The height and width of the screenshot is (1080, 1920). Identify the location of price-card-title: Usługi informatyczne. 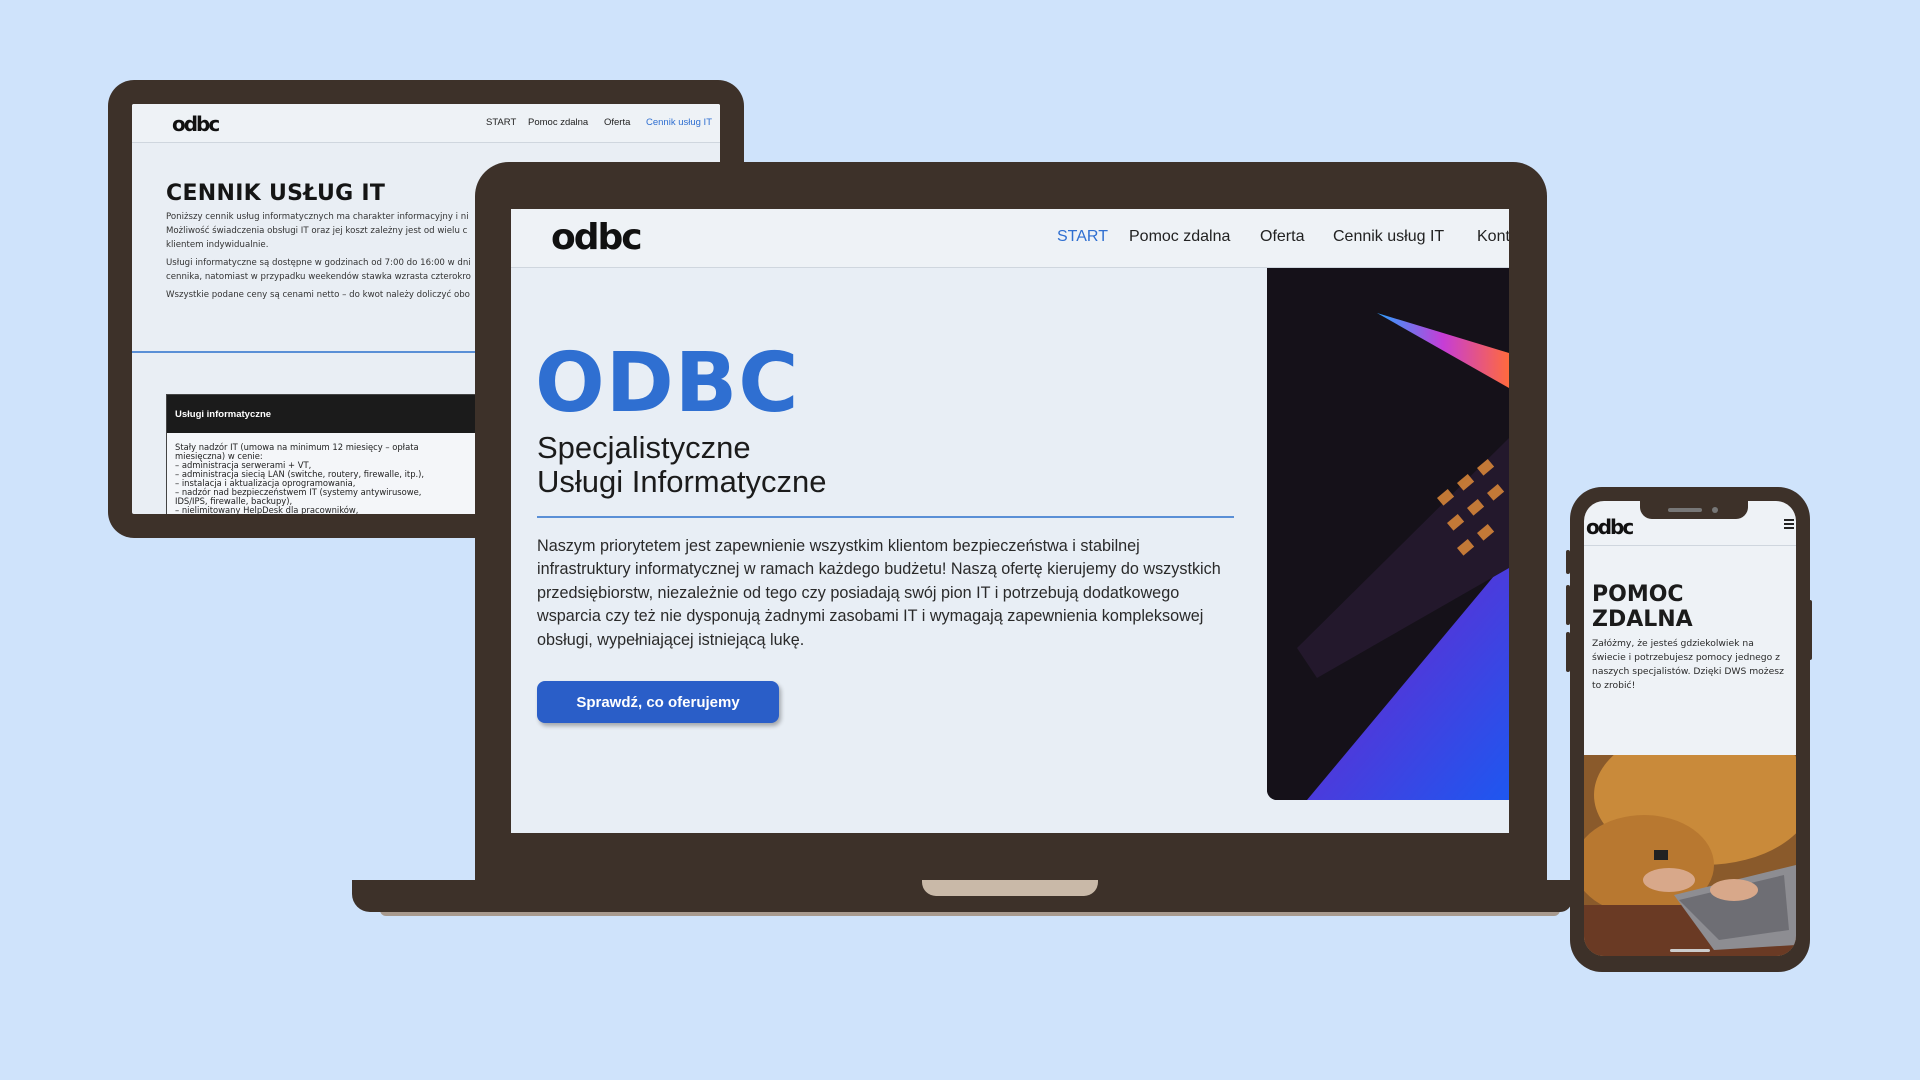
(223, 414).